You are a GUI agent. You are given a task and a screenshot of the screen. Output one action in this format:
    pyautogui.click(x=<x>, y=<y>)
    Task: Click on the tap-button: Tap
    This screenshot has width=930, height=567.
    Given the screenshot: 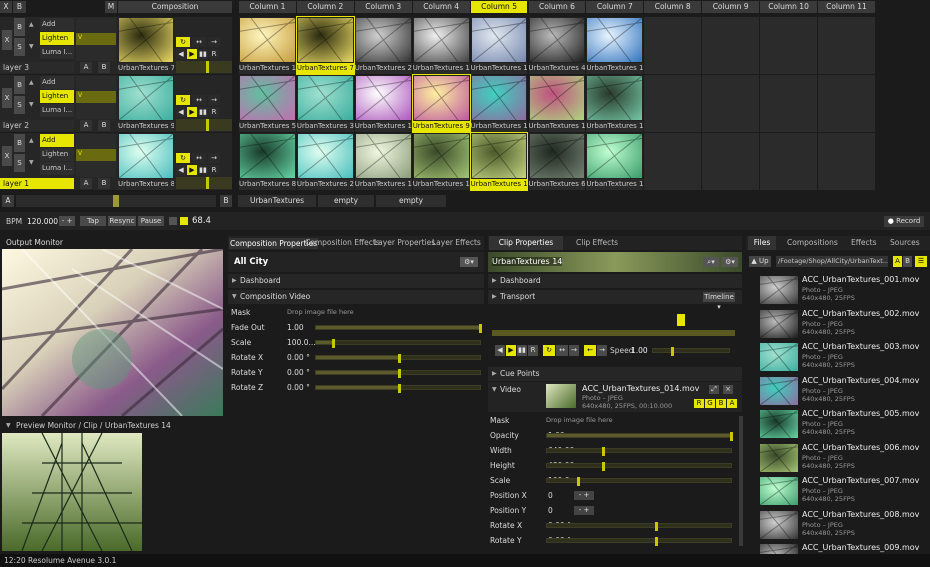 What is the action you would take?
    pyautogui.click(x=93, y=221)
    